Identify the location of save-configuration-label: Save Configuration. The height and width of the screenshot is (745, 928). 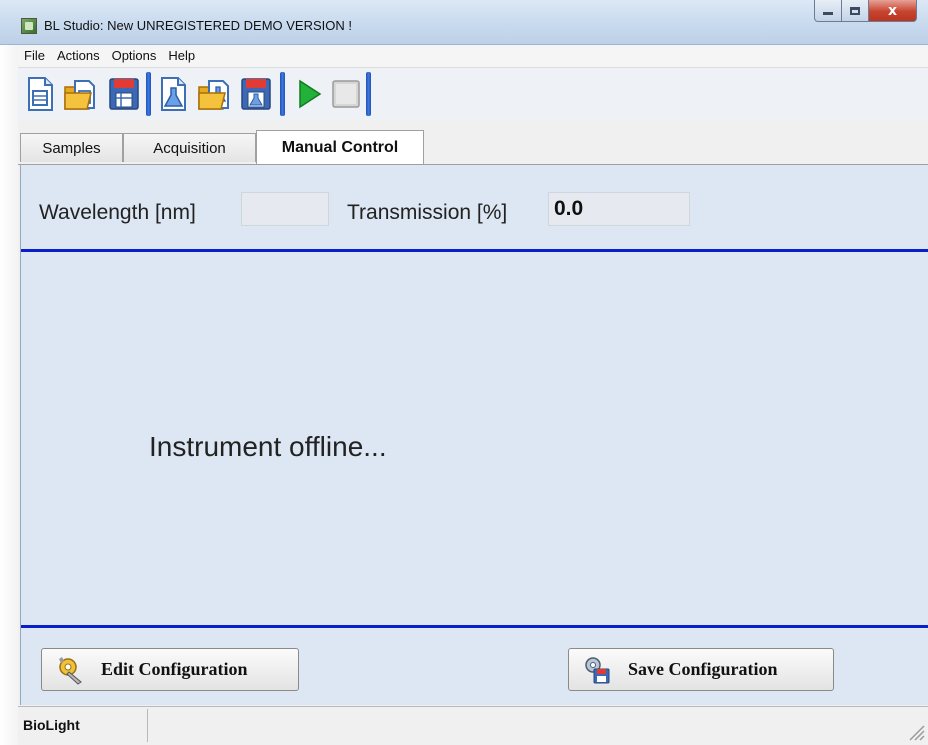
(703, 669).